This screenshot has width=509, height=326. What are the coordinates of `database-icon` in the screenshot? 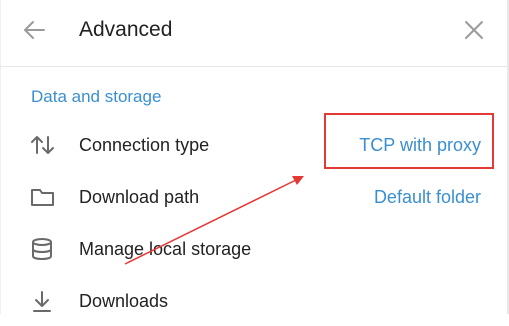 It's located at (43, 249).